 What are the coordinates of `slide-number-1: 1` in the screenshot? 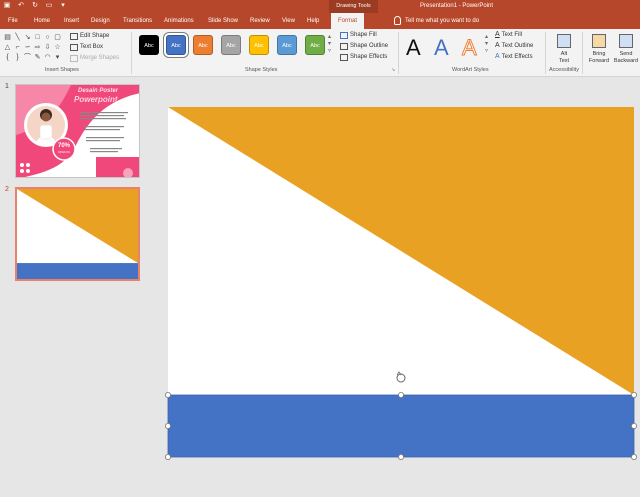 It's located at (7, 86).